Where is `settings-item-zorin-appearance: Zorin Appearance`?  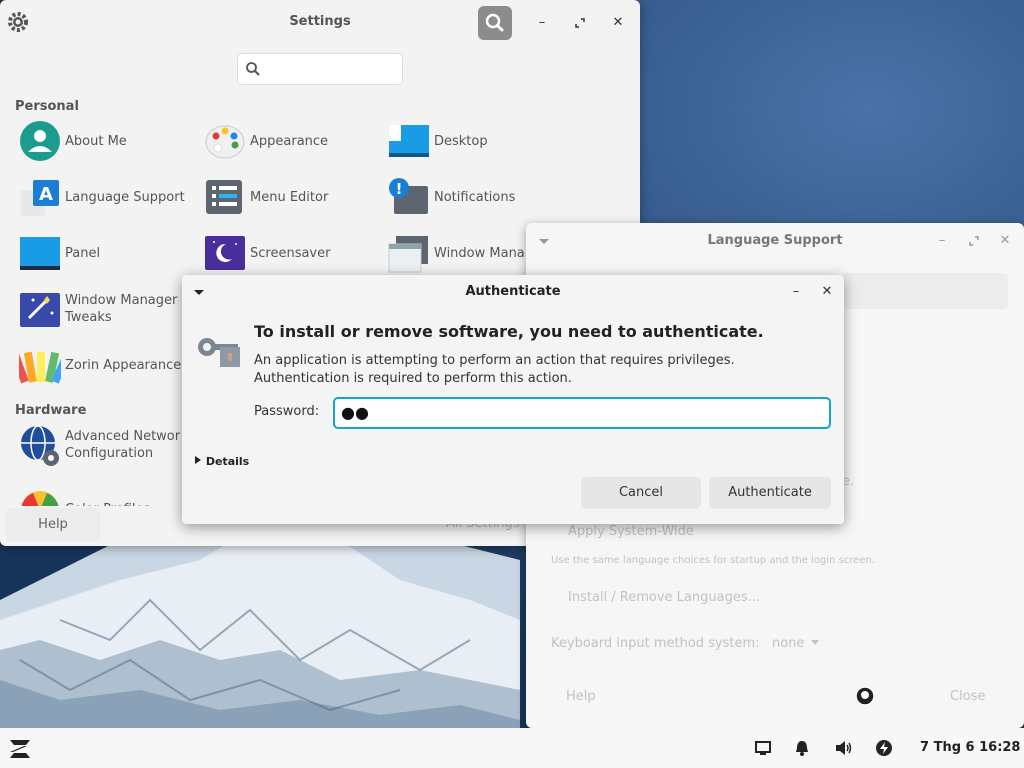 settings-item-zorin-appearance: Zorin Appearance is located at coordinates (109, 365).